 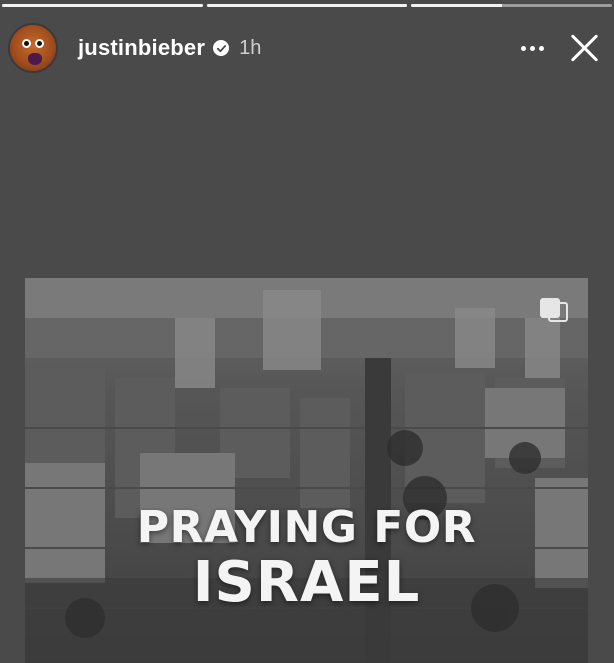 I want to click on caption-line-2: ISRAEL, so click(x=306, y=582).